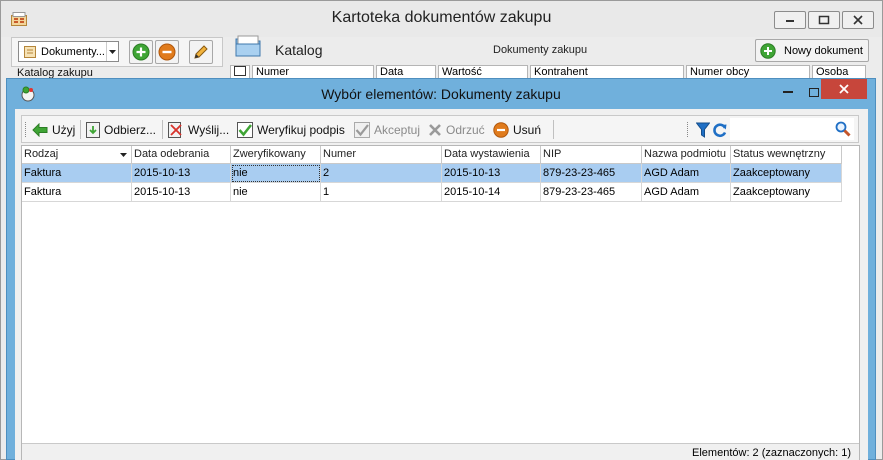 The image size is (883, 460). What do you see at coordinates (301, 130) in the screenshot?
I see `verify-label: Weryfikuj podpis` at bounding box center [301, 130].